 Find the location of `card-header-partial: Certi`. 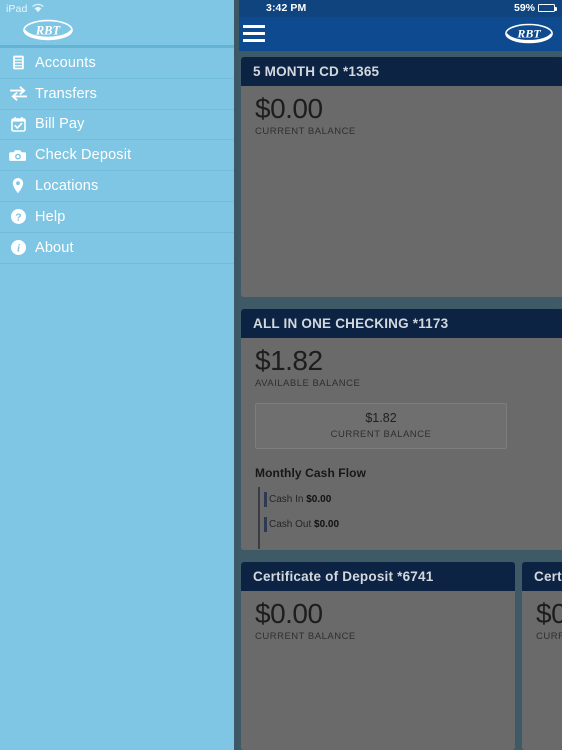

card-header-partial: Certi is located at coordinates (542, 576).